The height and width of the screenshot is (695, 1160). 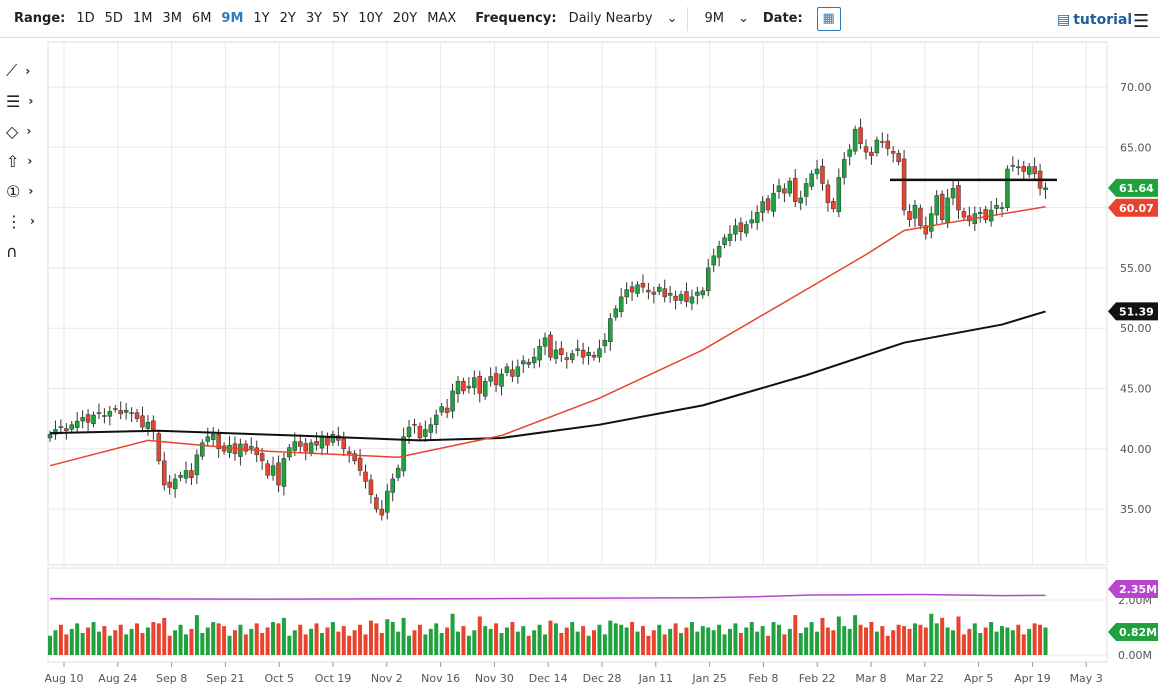 I want to click on period-dropdown: 9M ⌄, so click(x=726, y=18).